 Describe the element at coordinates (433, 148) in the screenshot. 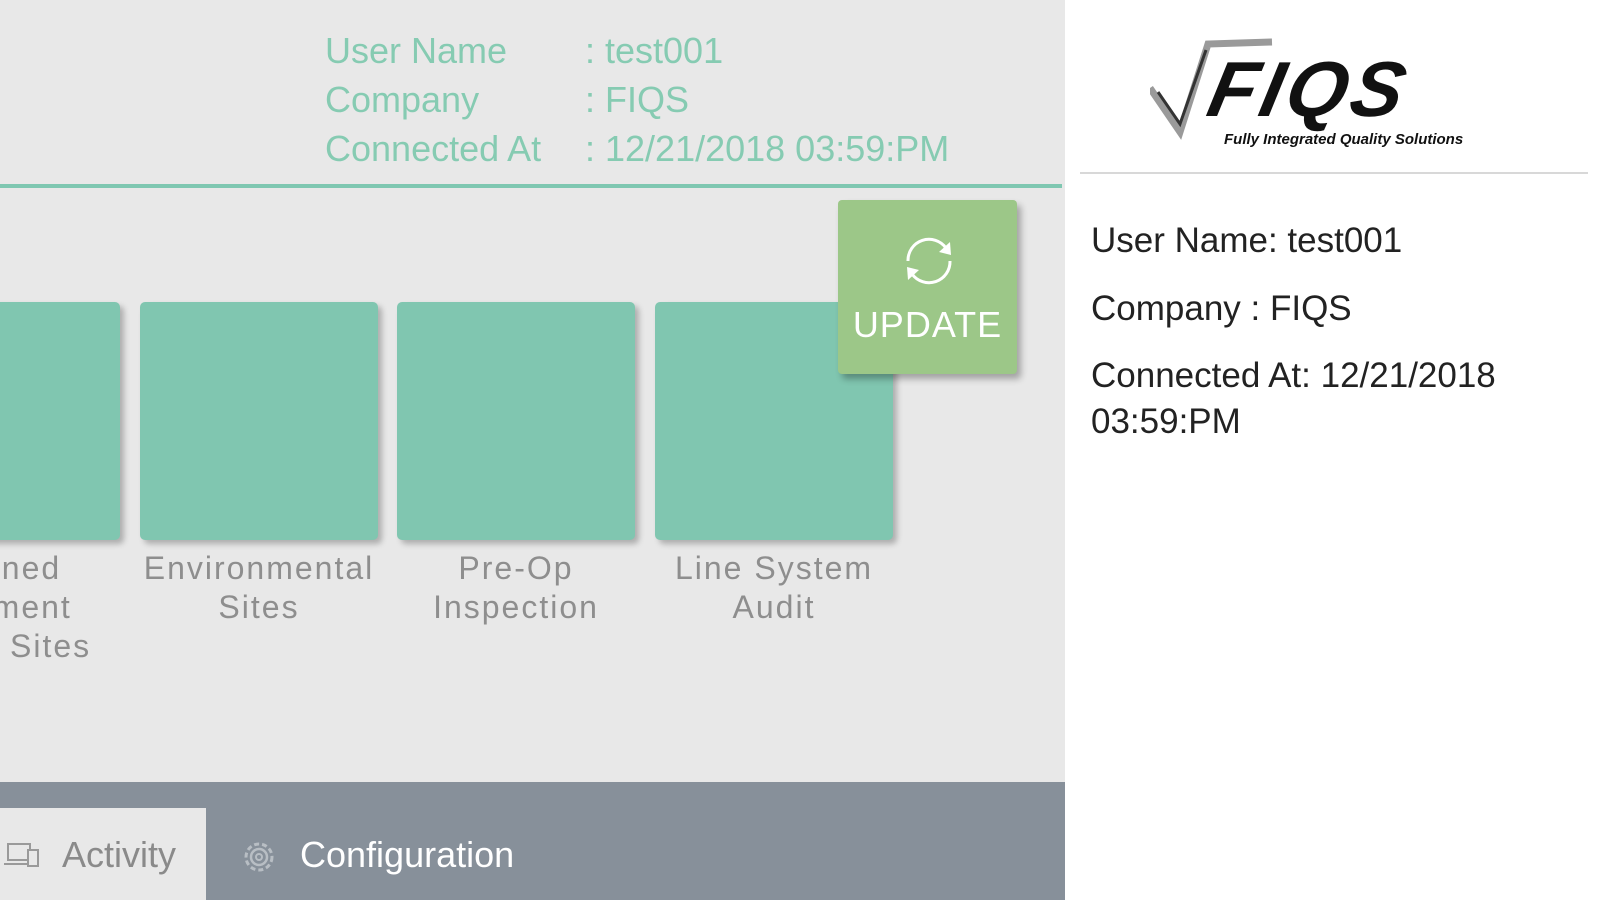

I see `header-connected-label: Connected At` at that location.